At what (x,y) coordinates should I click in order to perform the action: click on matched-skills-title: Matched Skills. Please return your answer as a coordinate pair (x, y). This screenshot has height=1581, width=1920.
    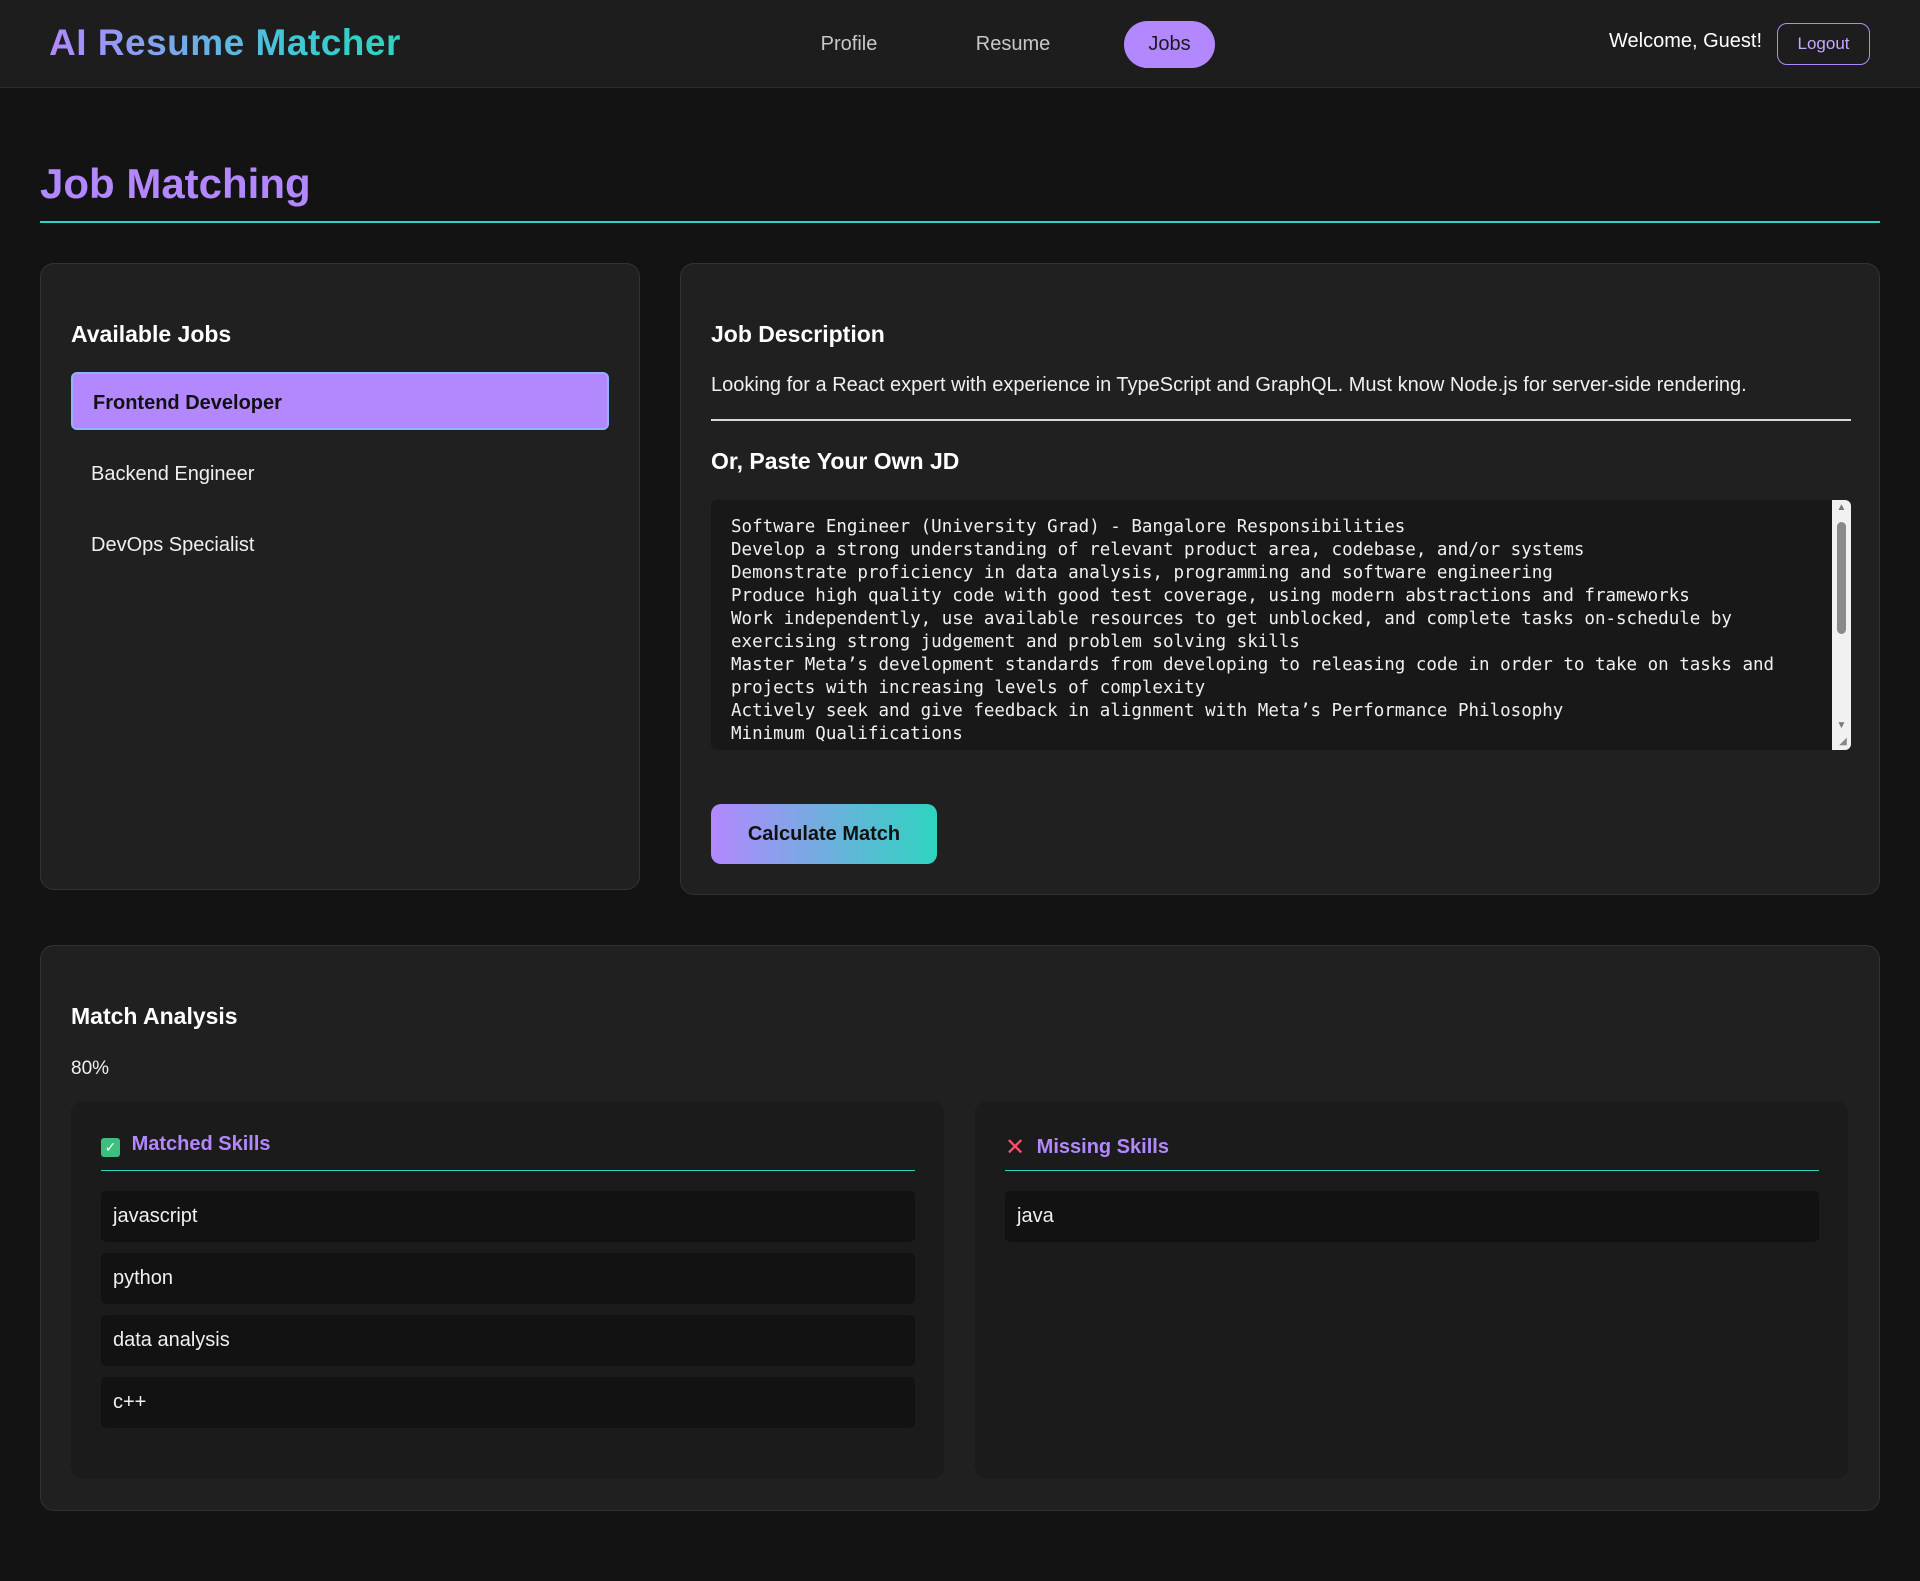
    Looking at the image, I should click on (201, 1144).